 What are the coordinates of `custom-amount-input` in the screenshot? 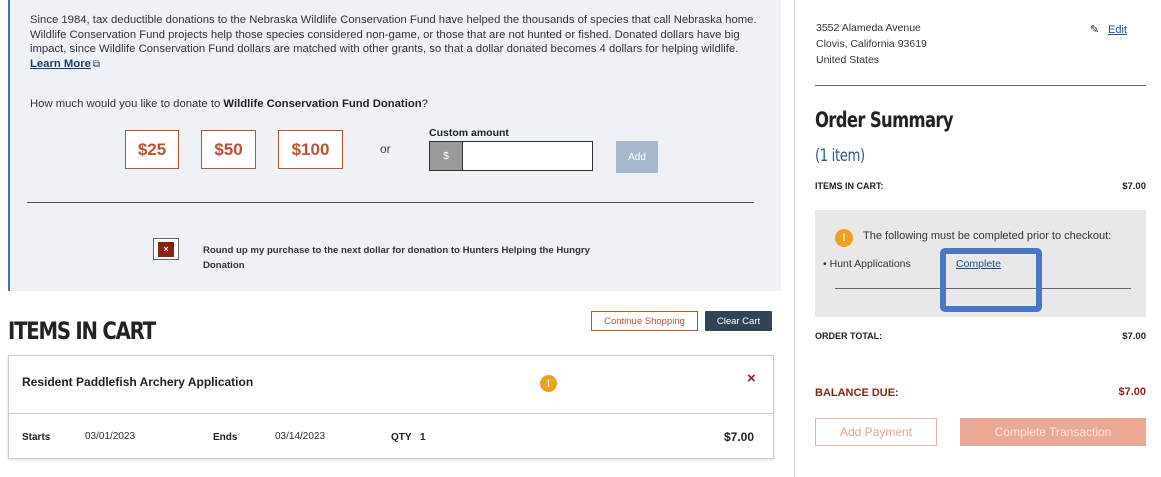 It's located at (527, 156).